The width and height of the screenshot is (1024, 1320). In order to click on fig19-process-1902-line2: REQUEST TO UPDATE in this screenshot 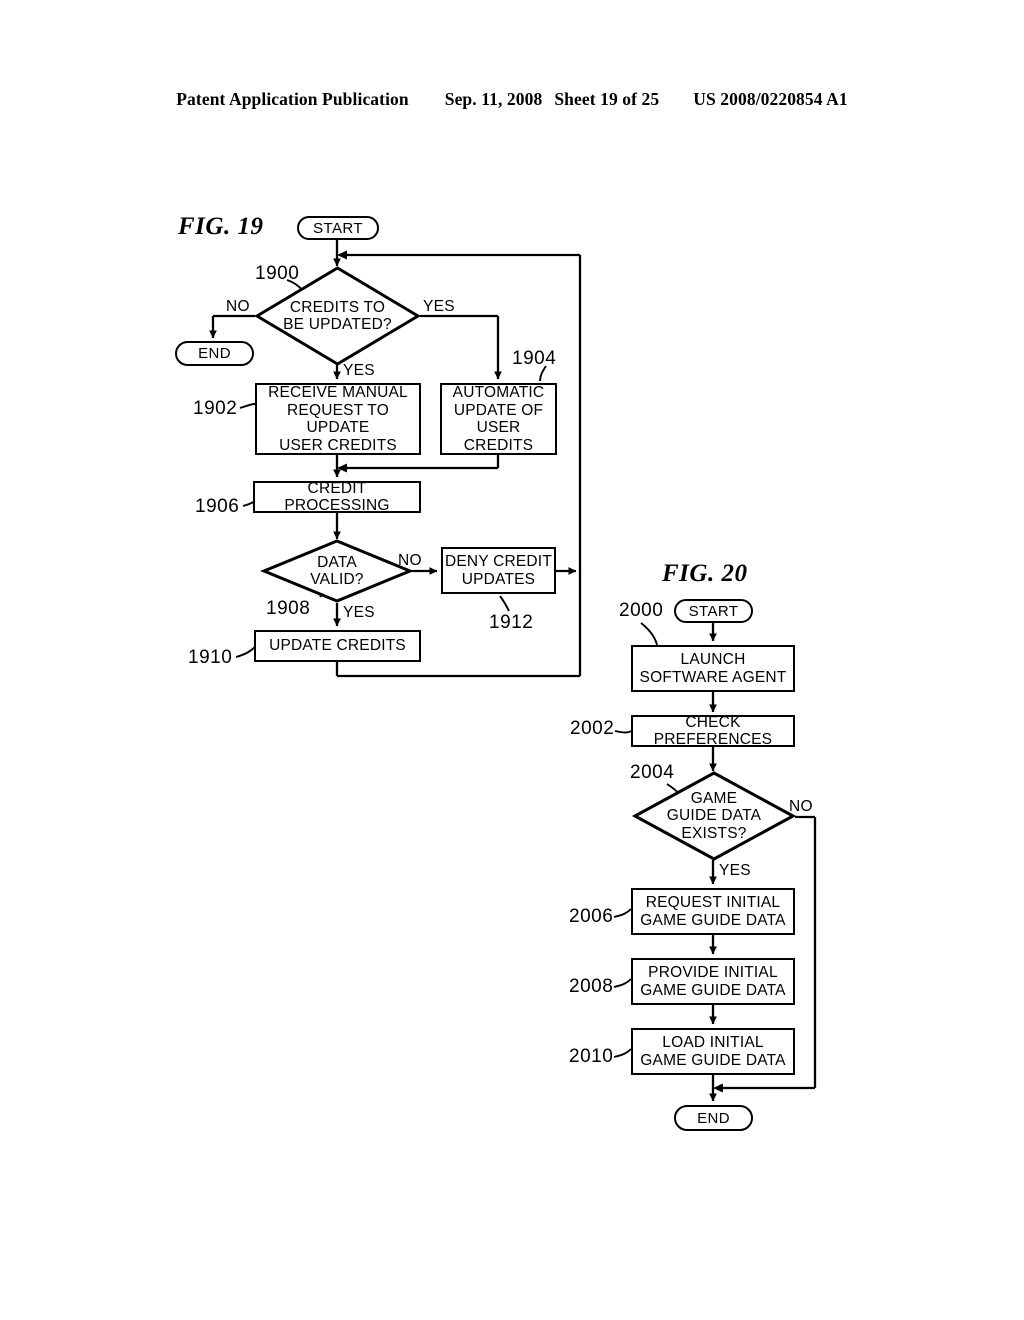, I will do `click(338, 419)`.